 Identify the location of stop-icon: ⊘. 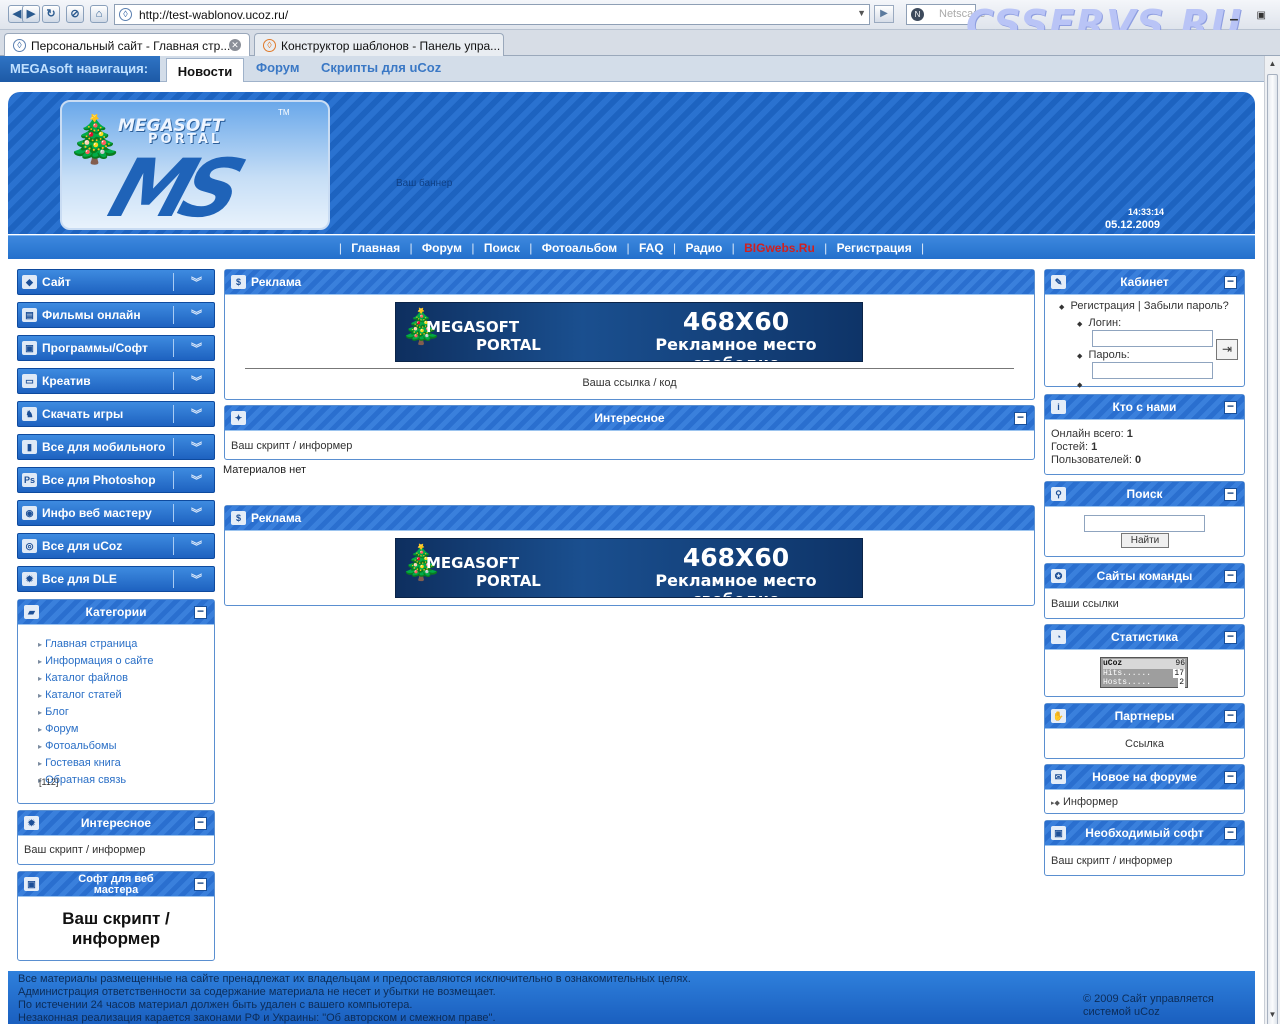
(75, 14).